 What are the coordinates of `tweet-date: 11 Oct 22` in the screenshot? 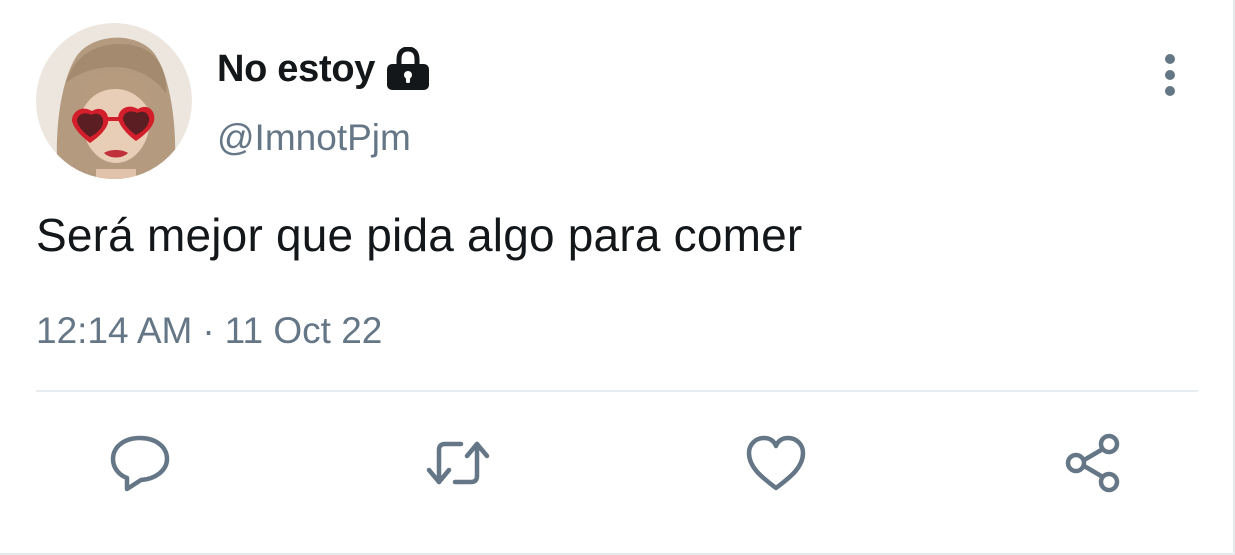 It's located at (303, 330).